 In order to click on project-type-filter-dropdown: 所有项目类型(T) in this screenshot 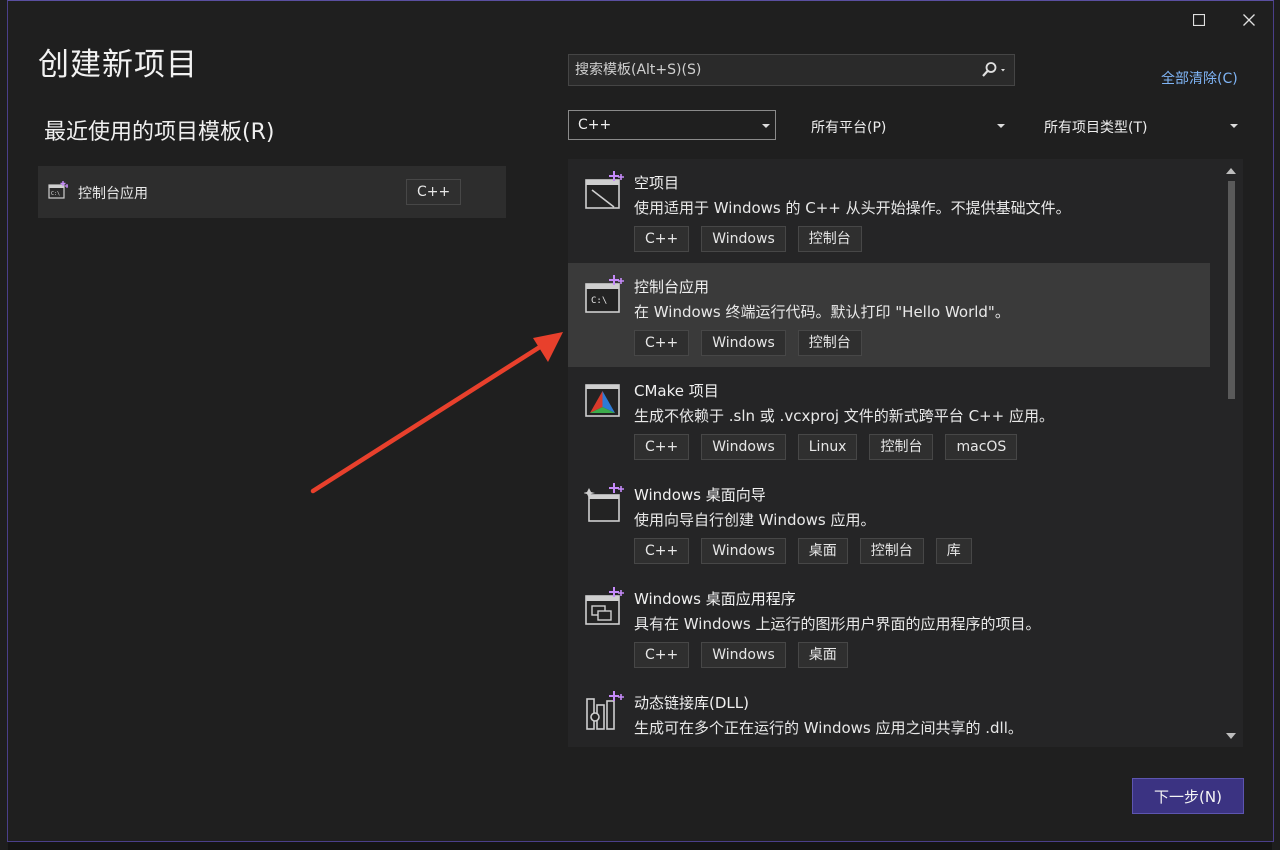, I will do `click(1141, 125)`.